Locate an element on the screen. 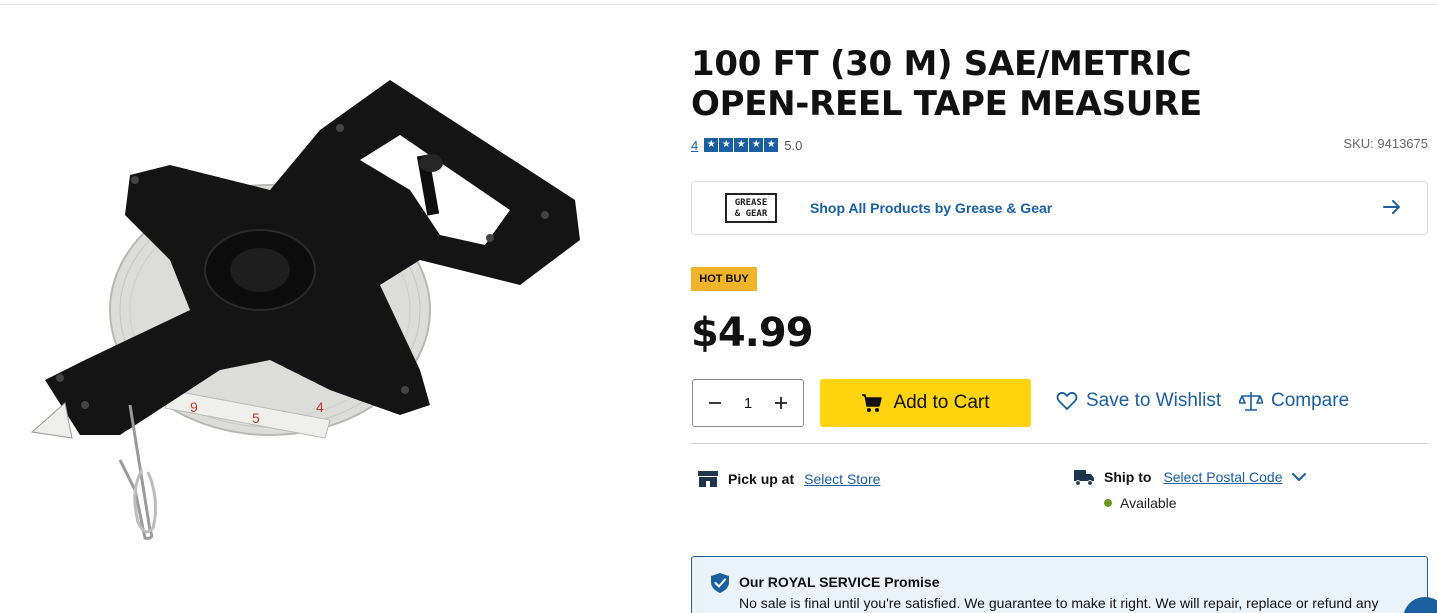  scale-icon is located at coordinates (1251, 401).